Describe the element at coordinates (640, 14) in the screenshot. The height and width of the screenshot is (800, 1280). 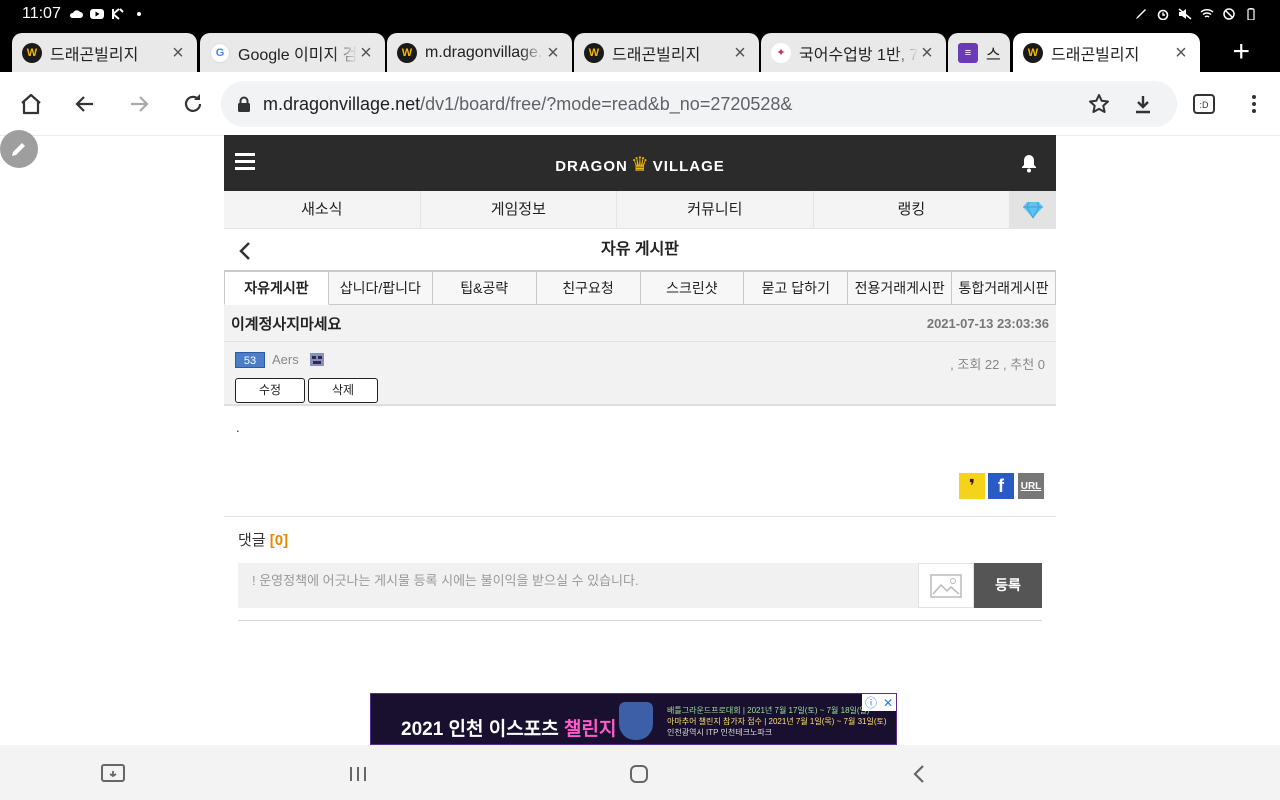
I see `status-bar: 11:07` at that location.